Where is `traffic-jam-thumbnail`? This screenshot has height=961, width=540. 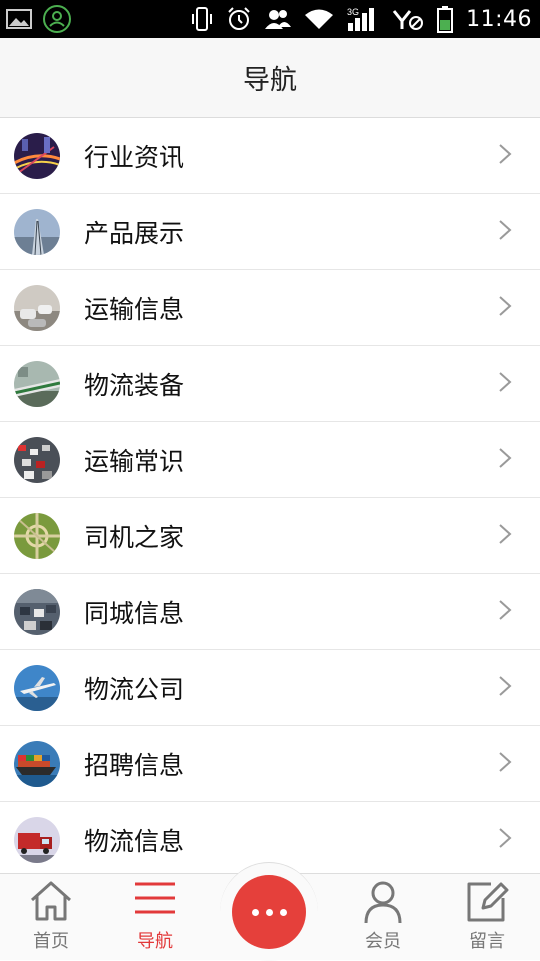
traffic-jam-thumbnail is located at coordinates (37, 459).